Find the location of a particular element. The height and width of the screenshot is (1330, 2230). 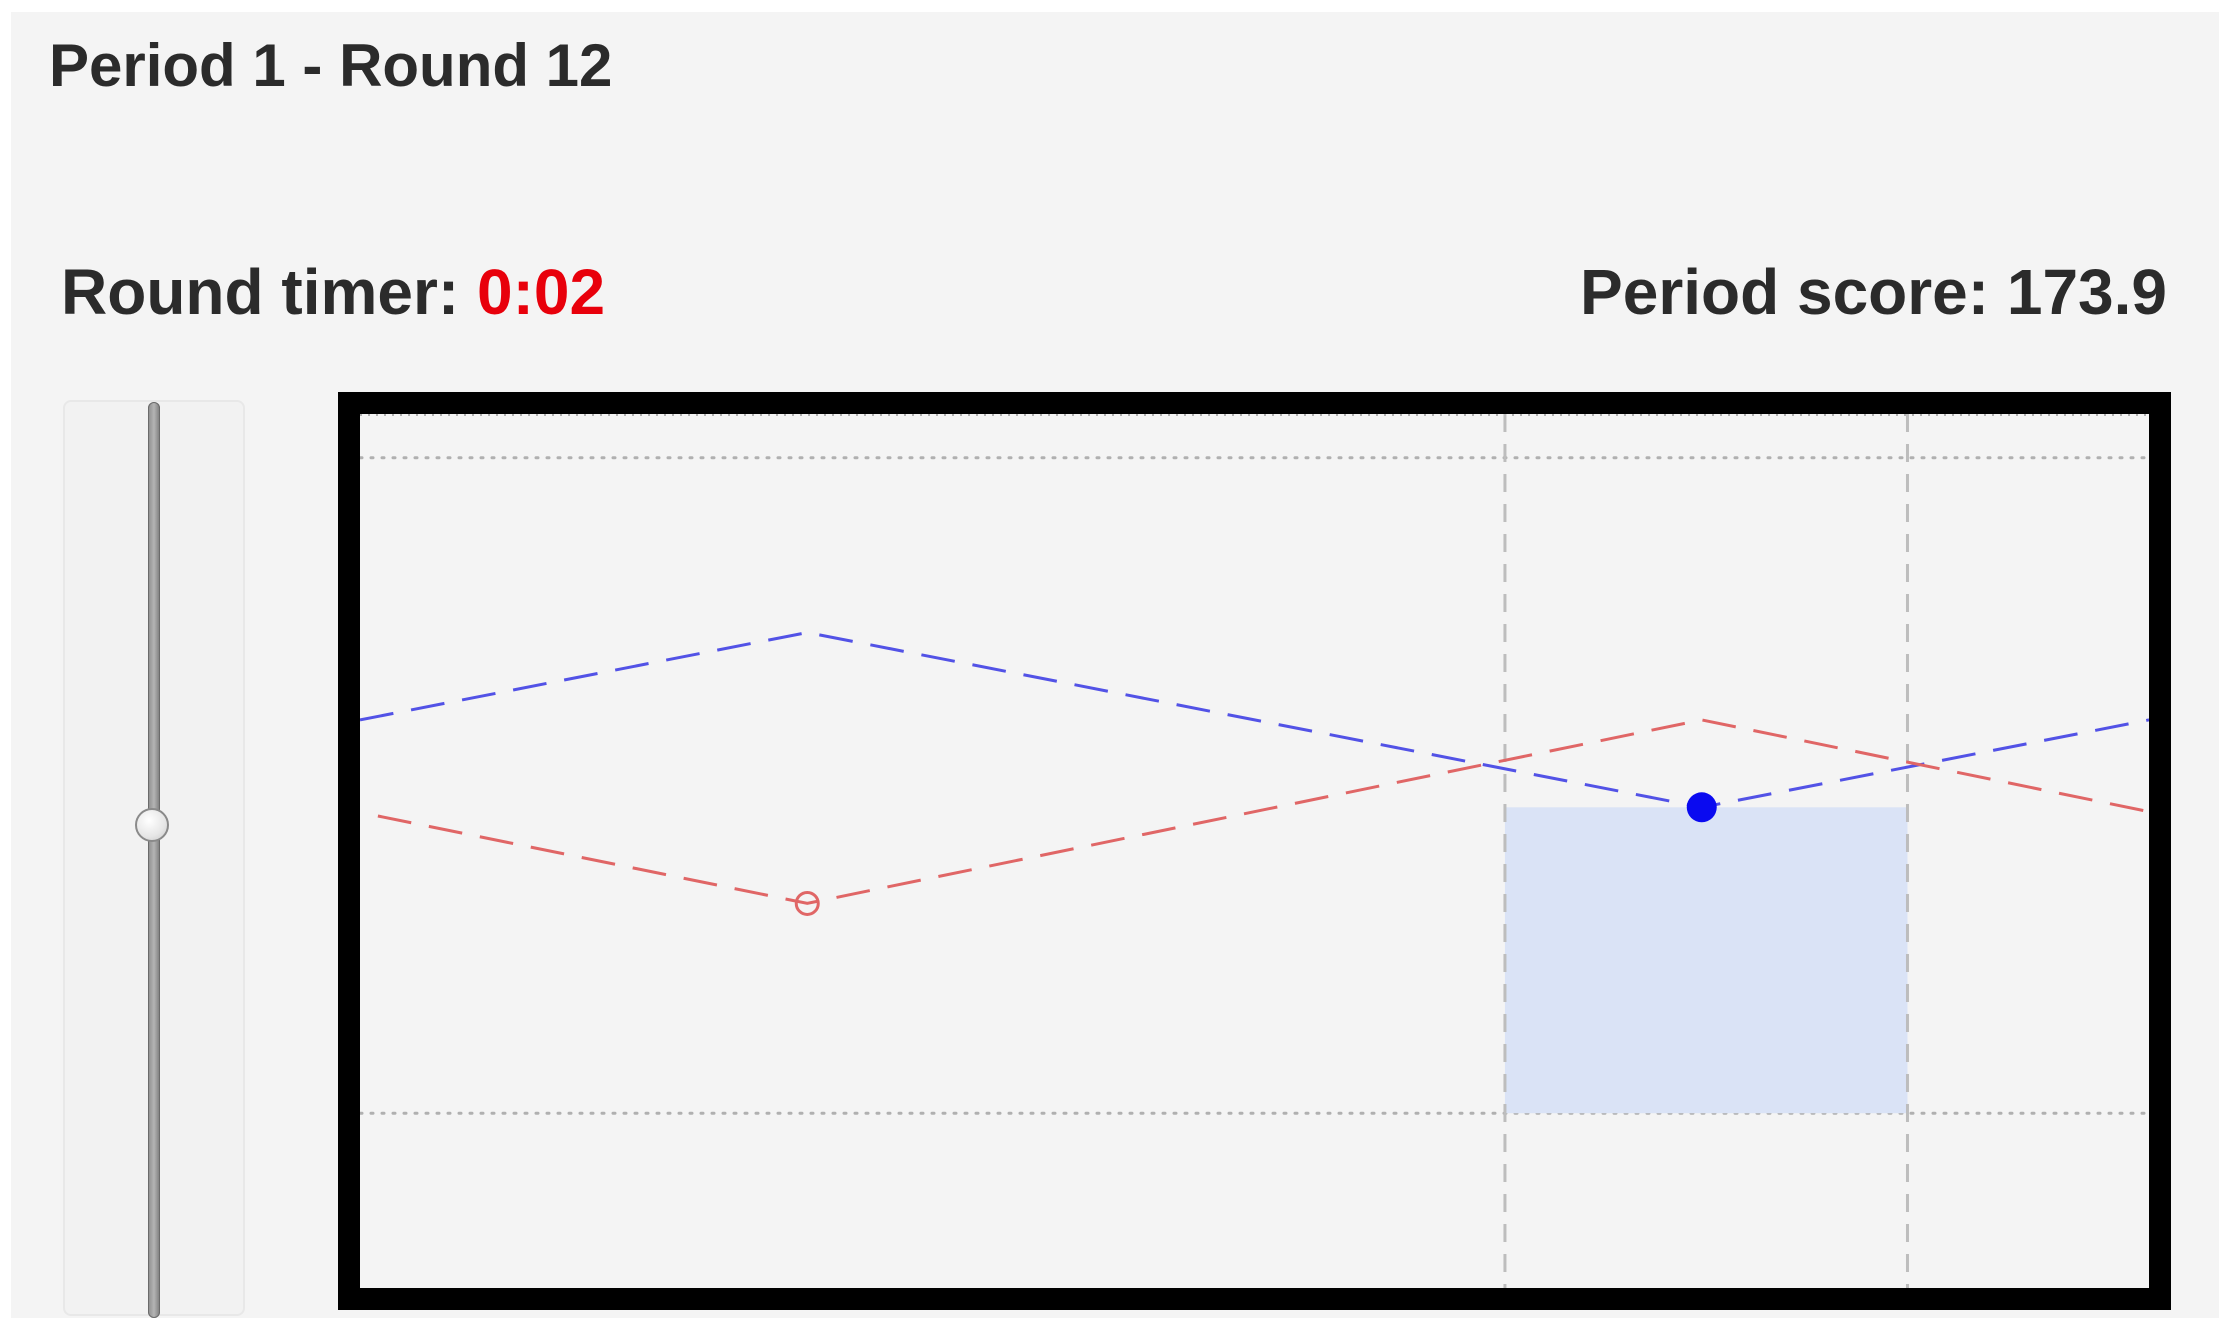

slider-track is located at coordinates (154, 860).